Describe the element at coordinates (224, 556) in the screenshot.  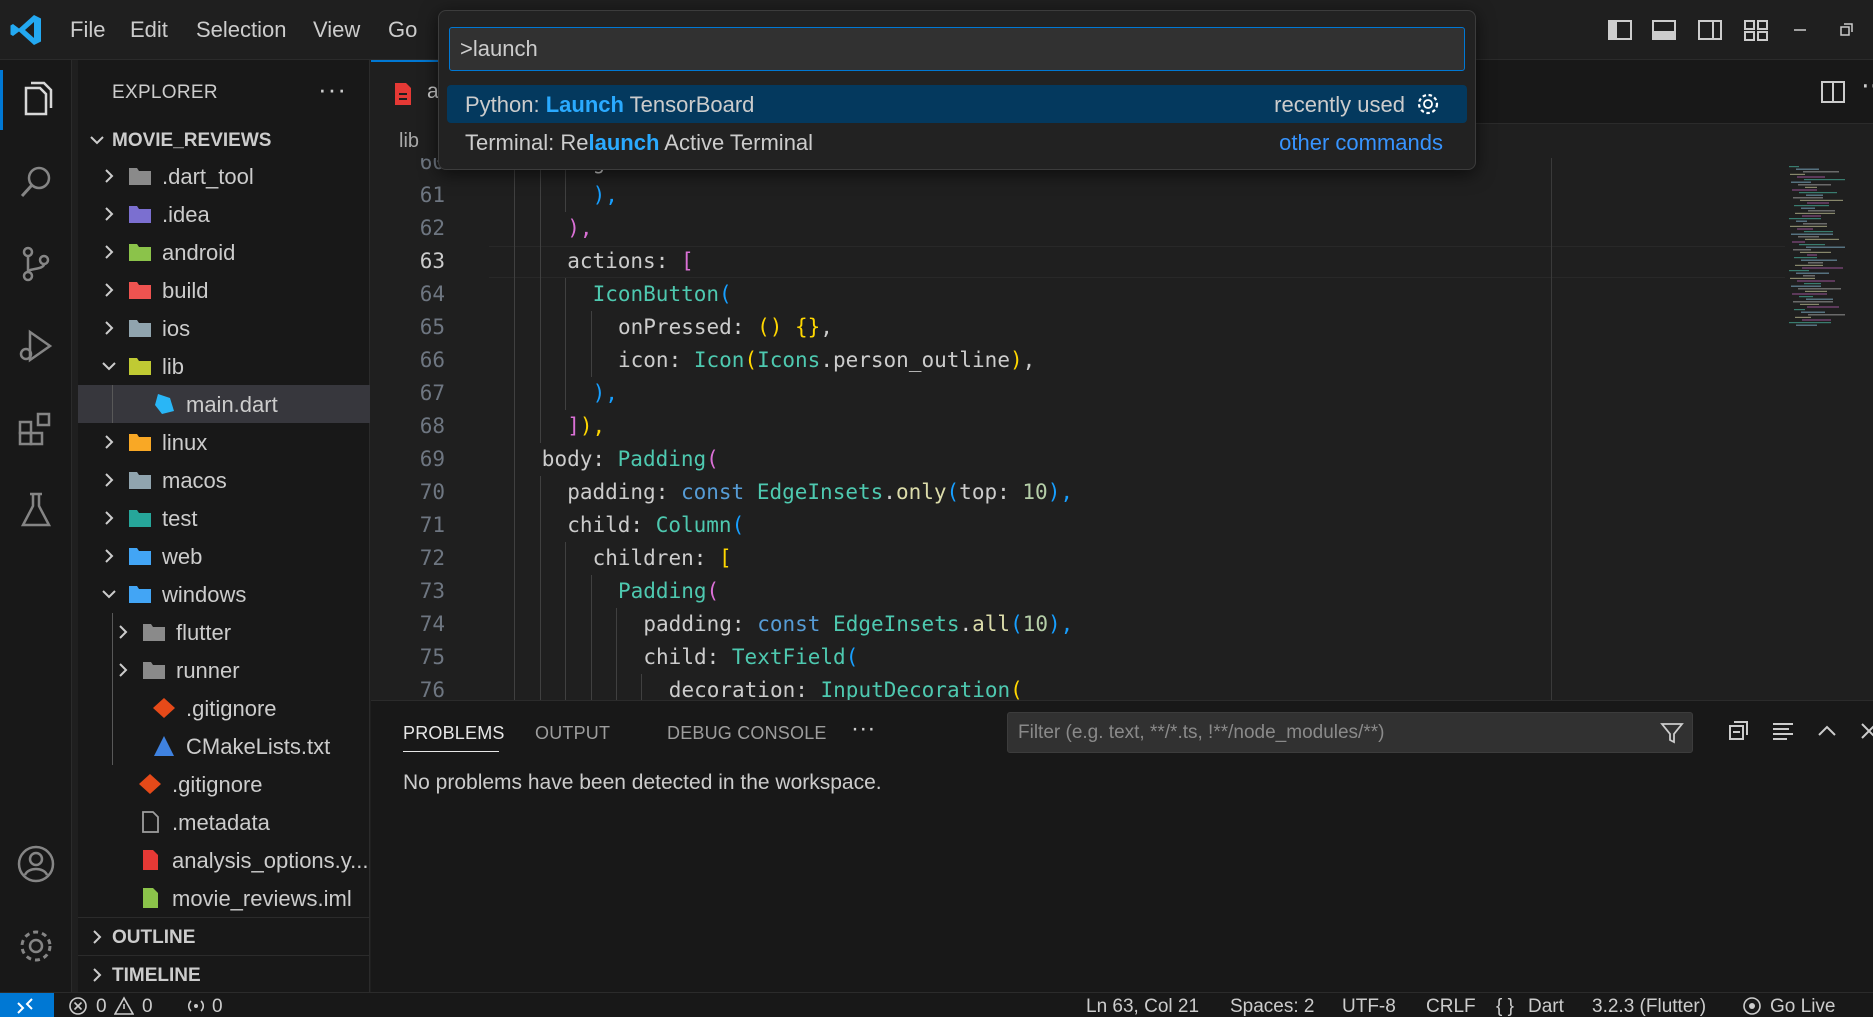
I see `tree-item: web` at that location.